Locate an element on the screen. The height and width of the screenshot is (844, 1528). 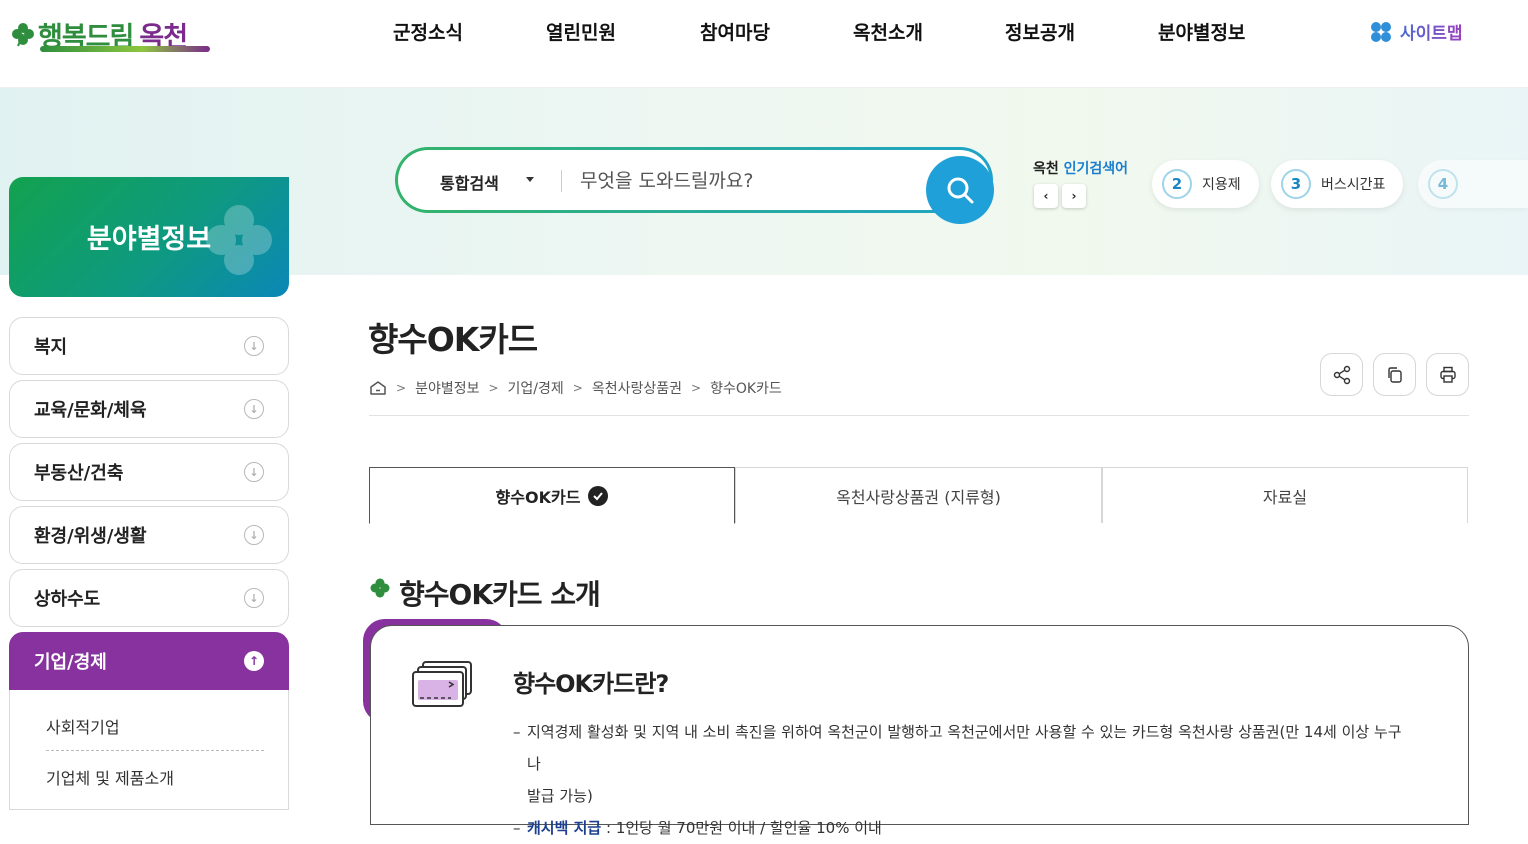
sidebar-item-label: 상하수도 is located at coordinates (67, 599).